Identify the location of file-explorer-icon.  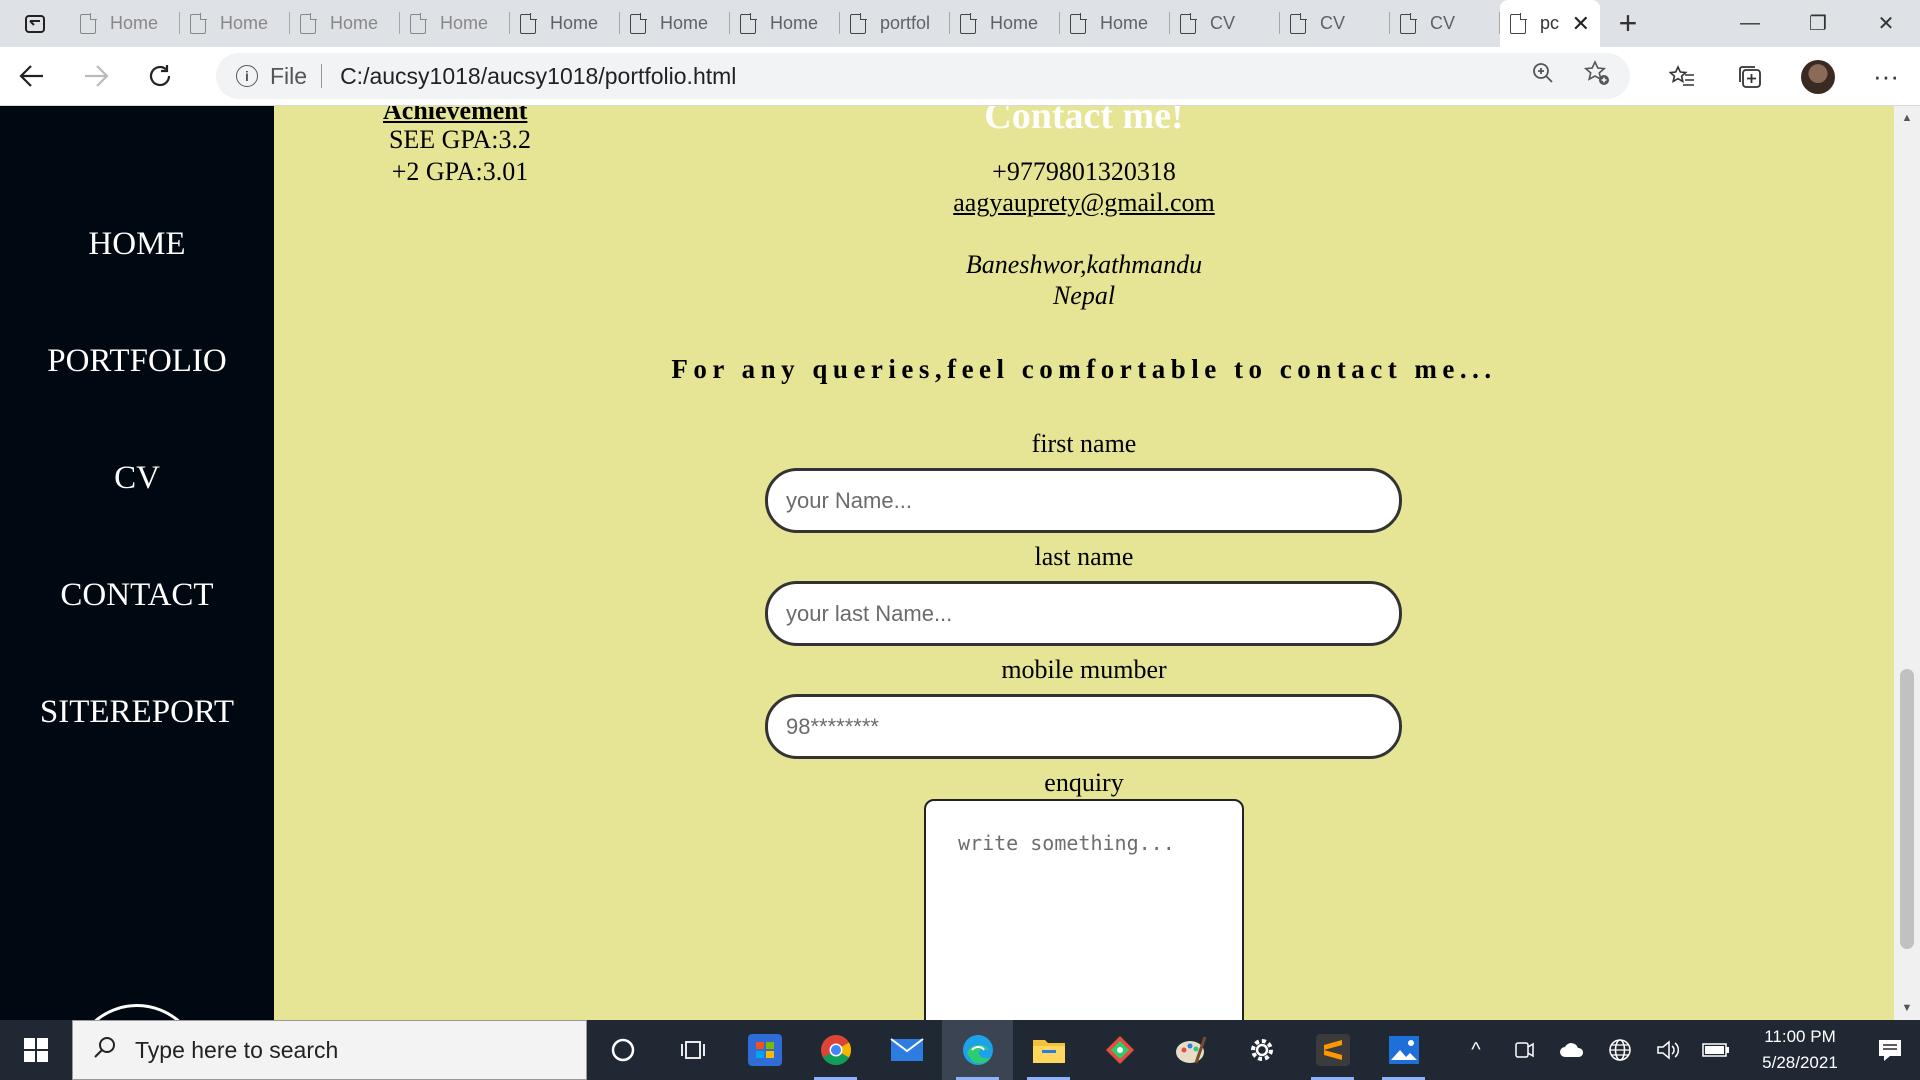
(1048, 1050).